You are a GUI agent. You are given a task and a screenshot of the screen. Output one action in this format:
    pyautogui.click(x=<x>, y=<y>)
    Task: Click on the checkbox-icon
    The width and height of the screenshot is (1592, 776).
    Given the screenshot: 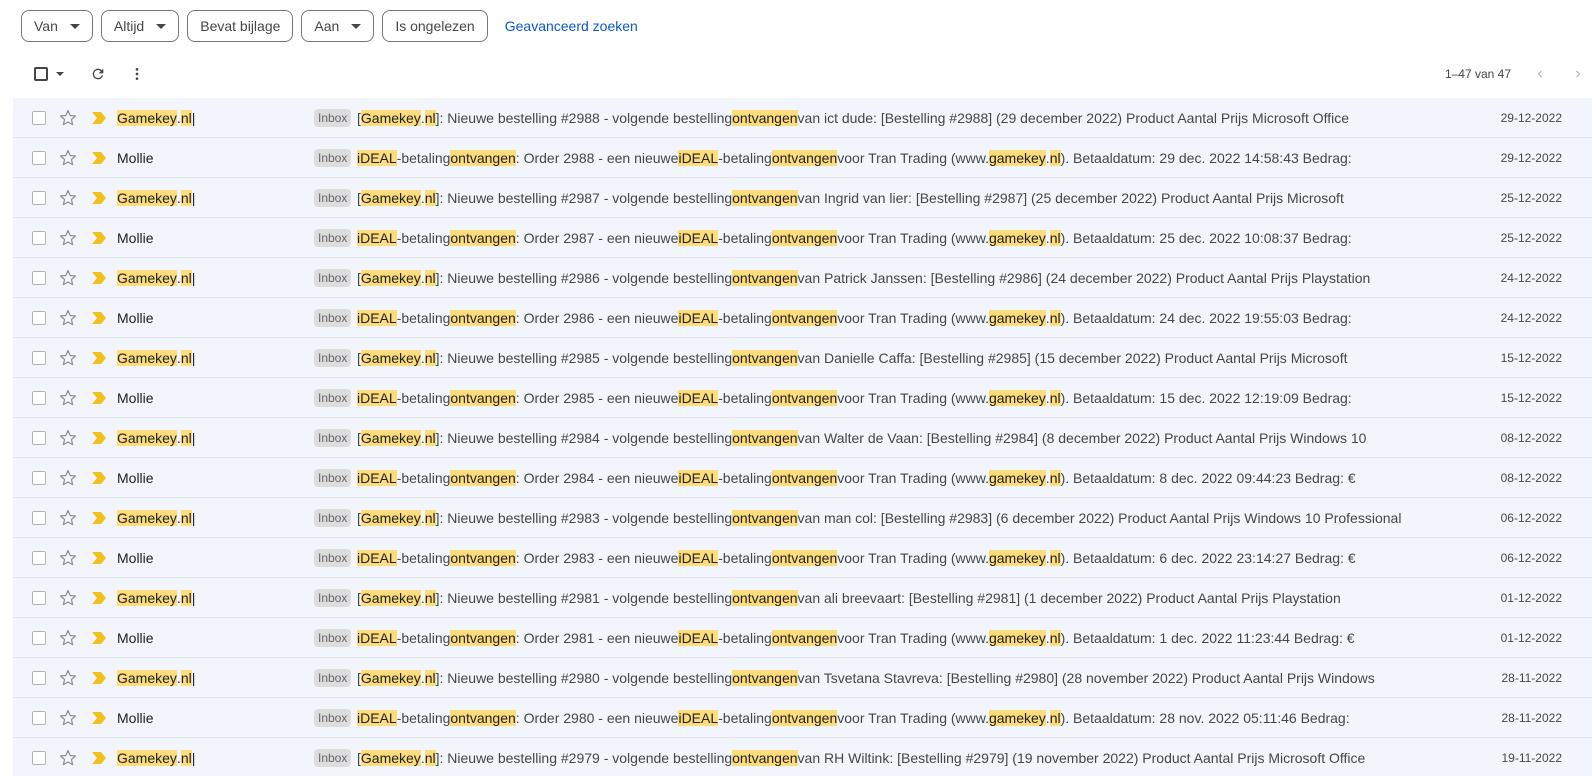 What is the action you would take?
    pyautogui.click(x=41, y=74)
    